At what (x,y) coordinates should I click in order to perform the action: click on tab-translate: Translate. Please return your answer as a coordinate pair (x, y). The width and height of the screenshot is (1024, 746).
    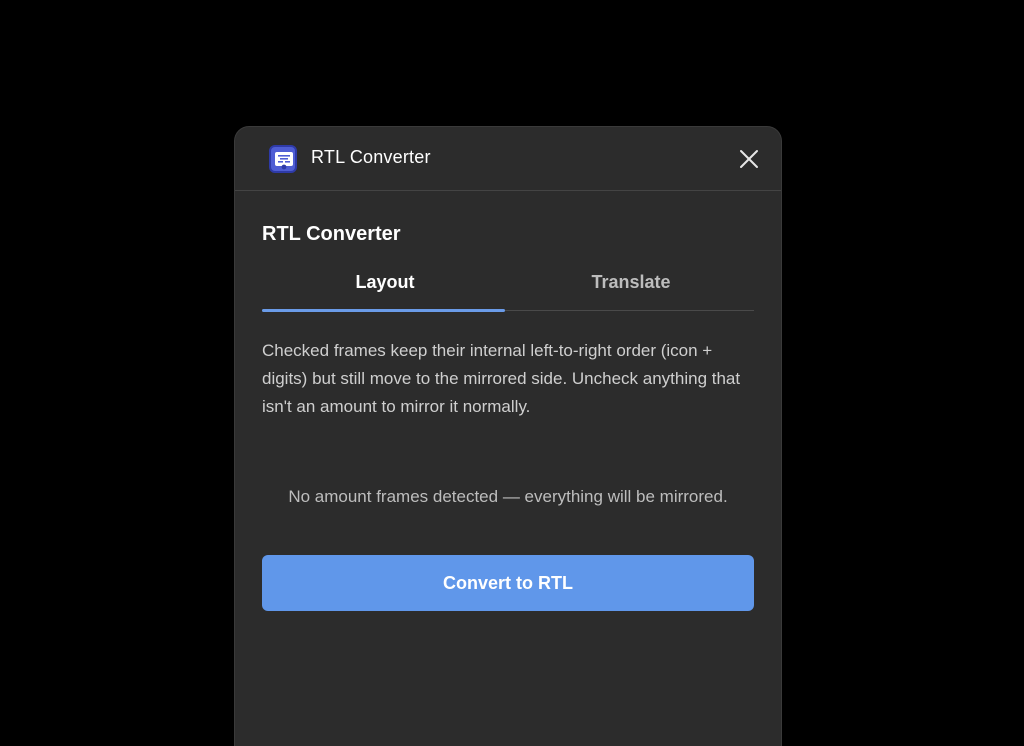
    Looking at the image, I should click on (631, 290).